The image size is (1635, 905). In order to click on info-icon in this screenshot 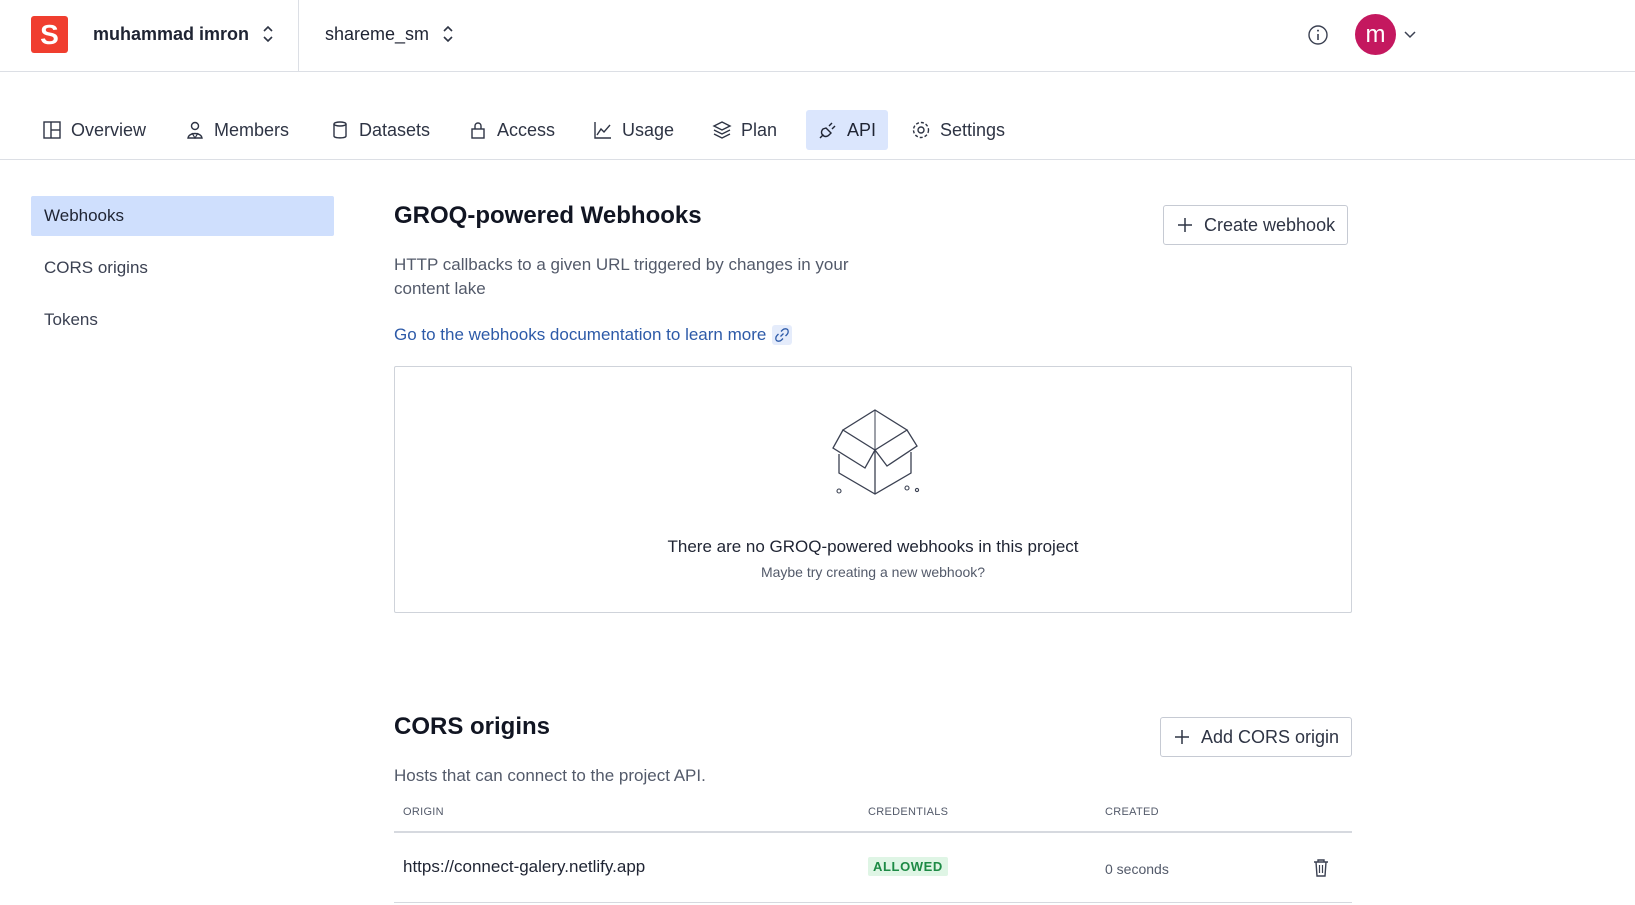, I will do `click(1318, 35)`.